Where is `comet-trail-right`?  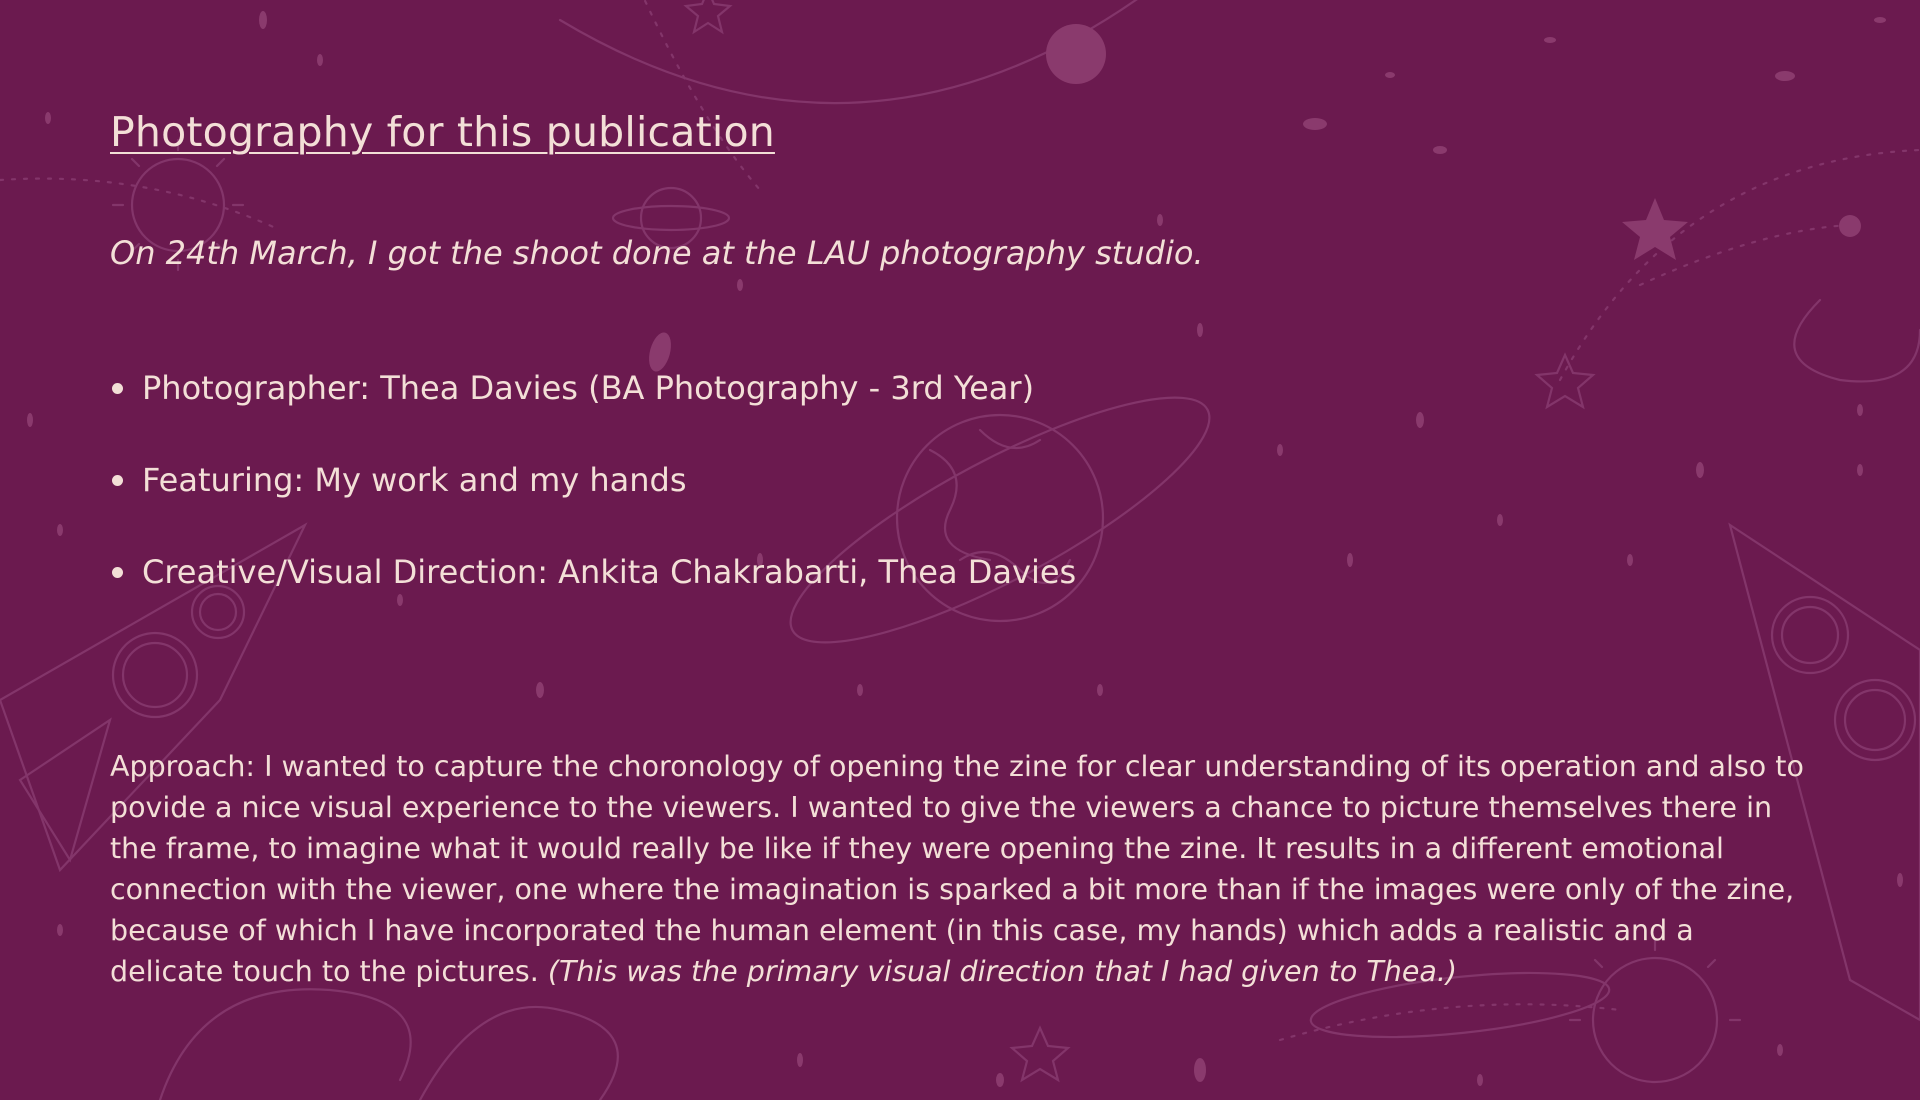 comet-trail-right is located at coordinates (1739, 265).